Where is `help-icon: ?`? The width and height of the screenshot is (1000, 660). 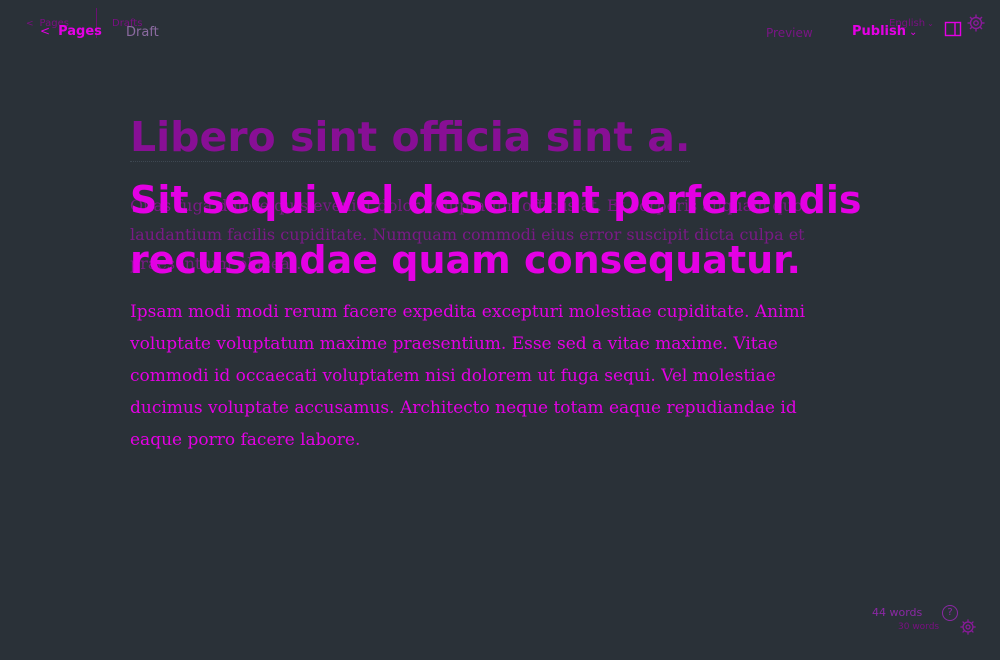
help-icon: ? is located at coordinates (950, 613).